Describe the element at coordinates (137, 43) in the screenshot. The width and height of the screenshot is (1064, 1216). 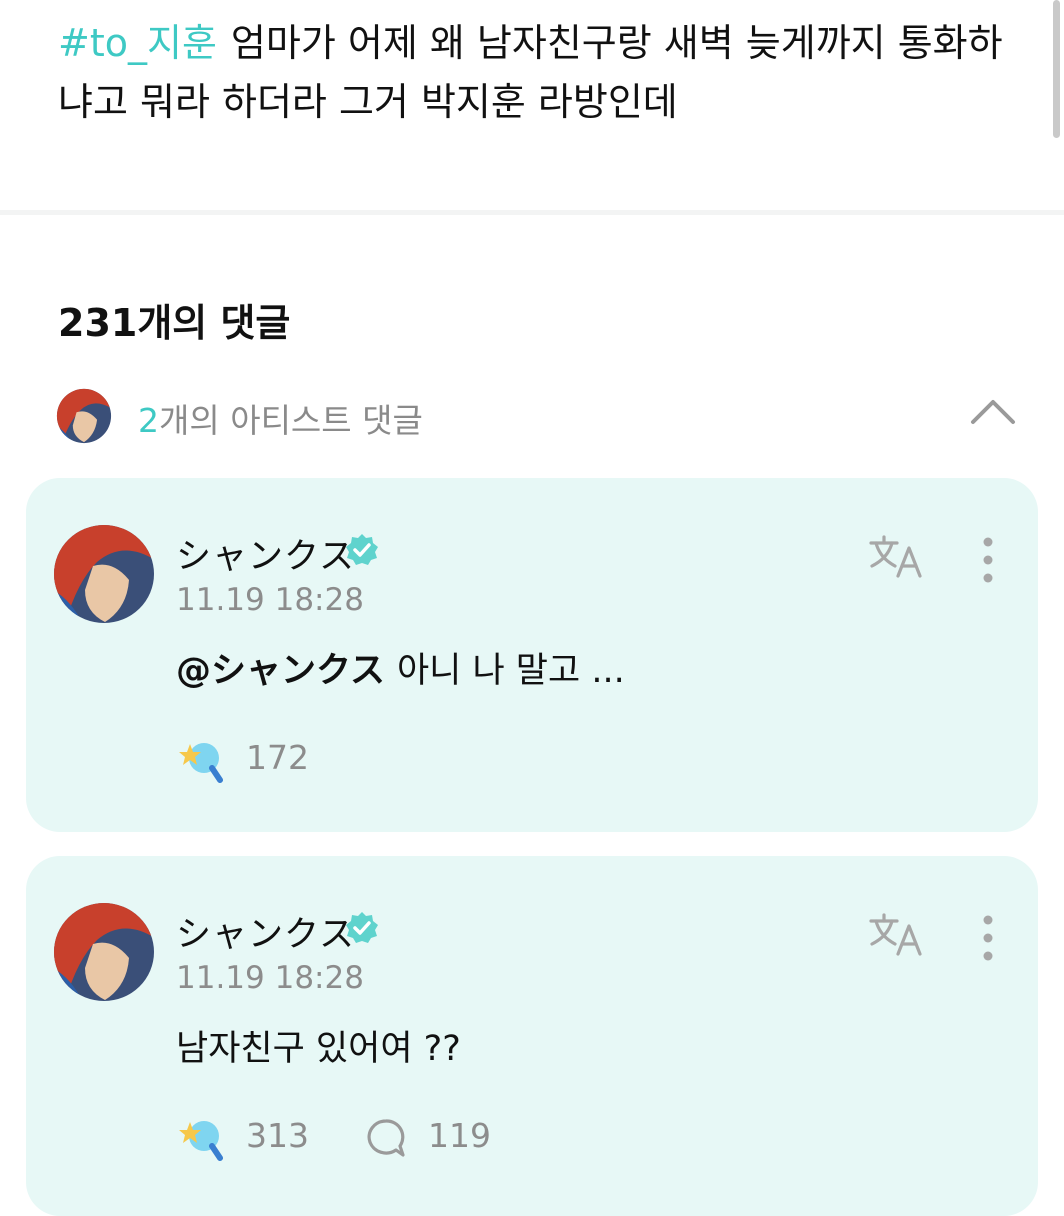
I see `post-hashtag: #to_지훈` at that location.